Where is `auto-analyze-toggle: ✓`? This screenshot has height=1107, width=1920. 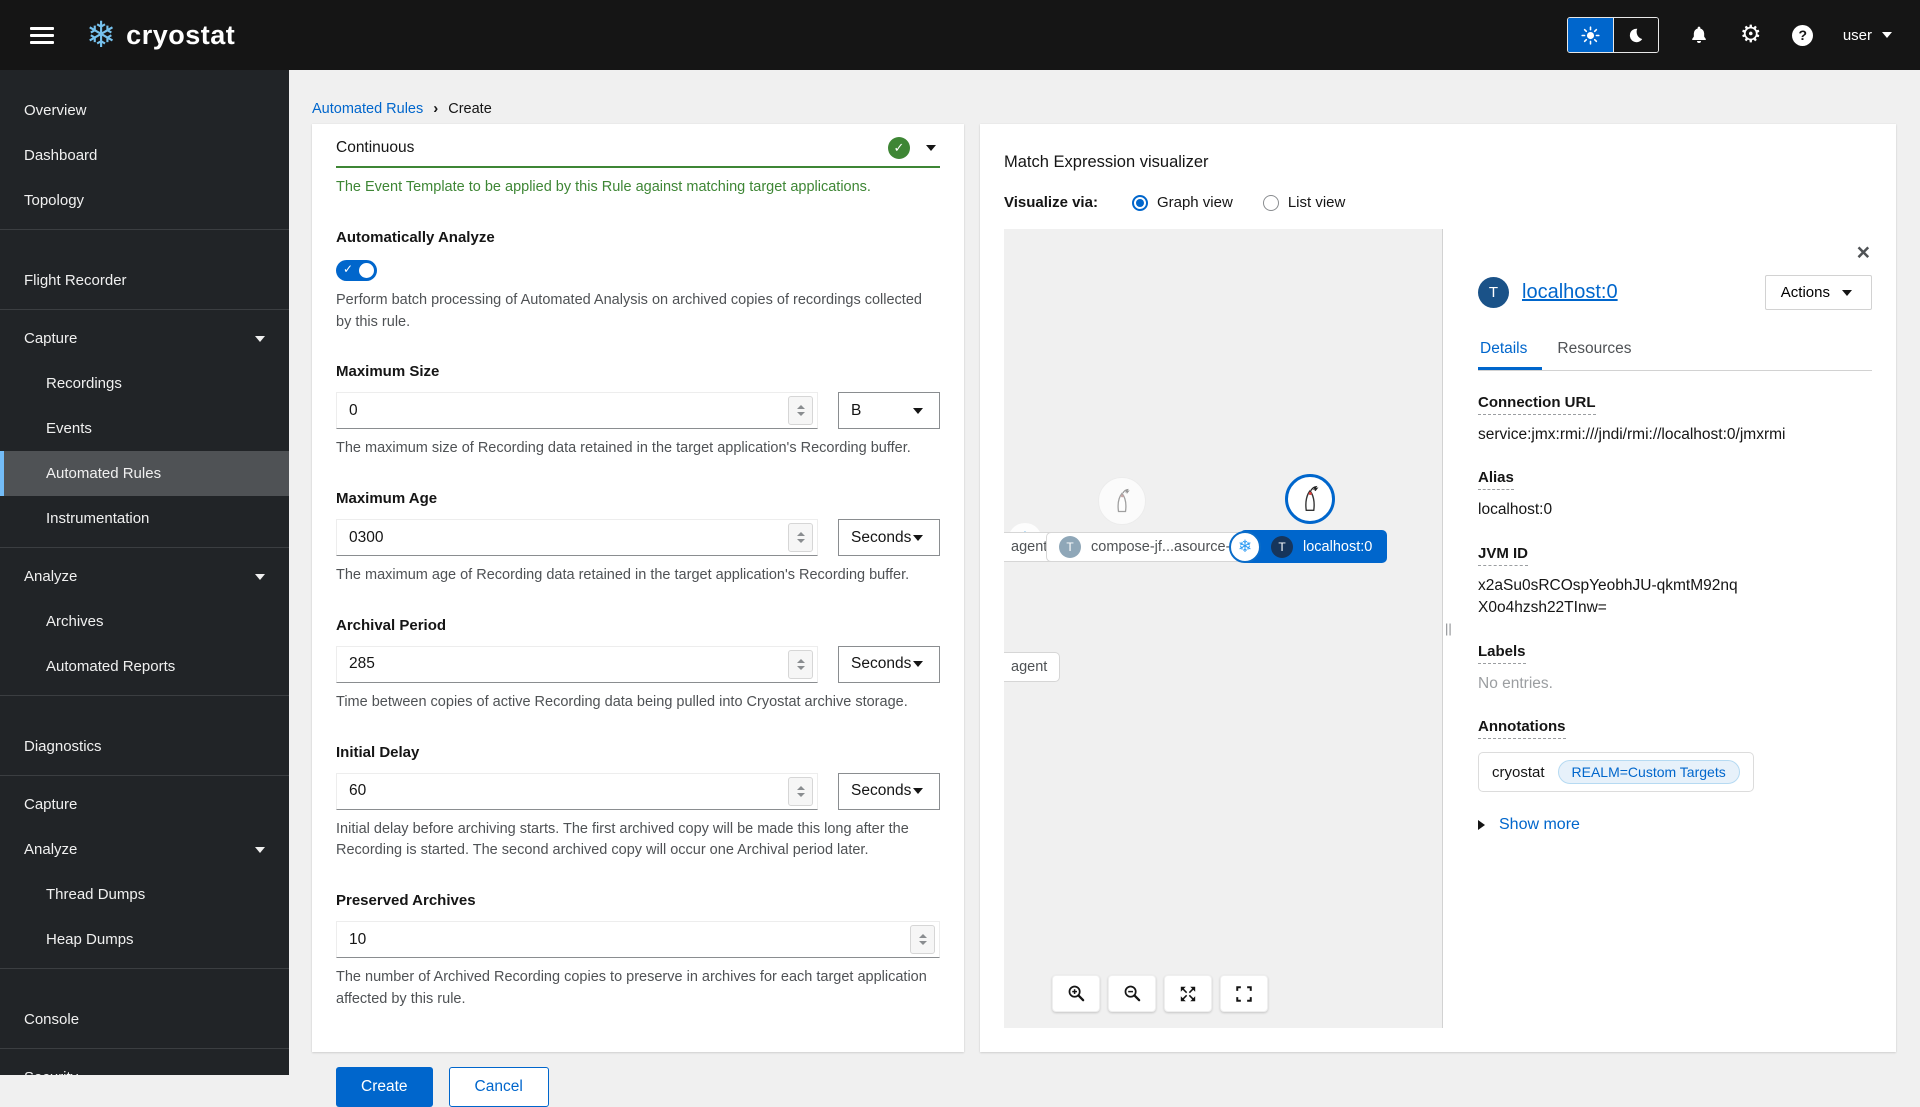
auto-analyze-toggle: ✓ is located at coordinates (356, 270).